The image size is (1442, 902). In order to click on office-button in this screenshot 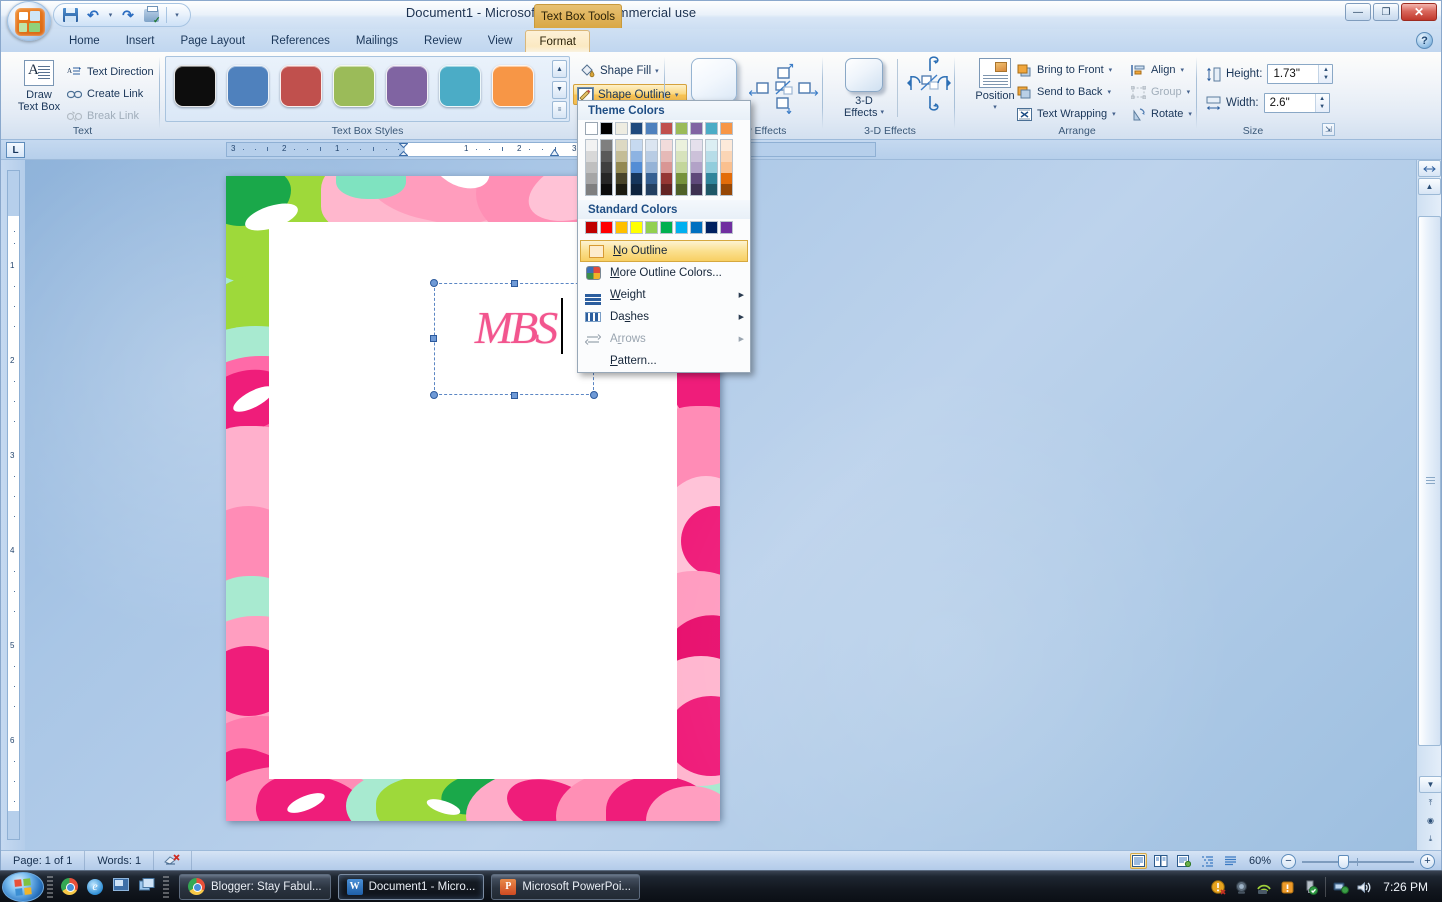, I will do `click(29, 21)`.